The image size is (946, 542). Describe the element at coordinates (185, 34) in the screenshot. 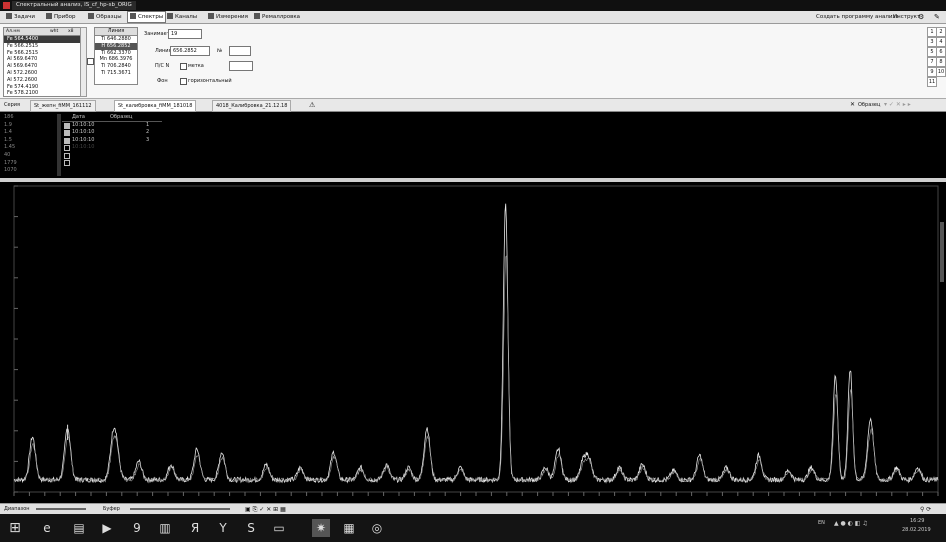

I see `occupies-field: 19` at that location.